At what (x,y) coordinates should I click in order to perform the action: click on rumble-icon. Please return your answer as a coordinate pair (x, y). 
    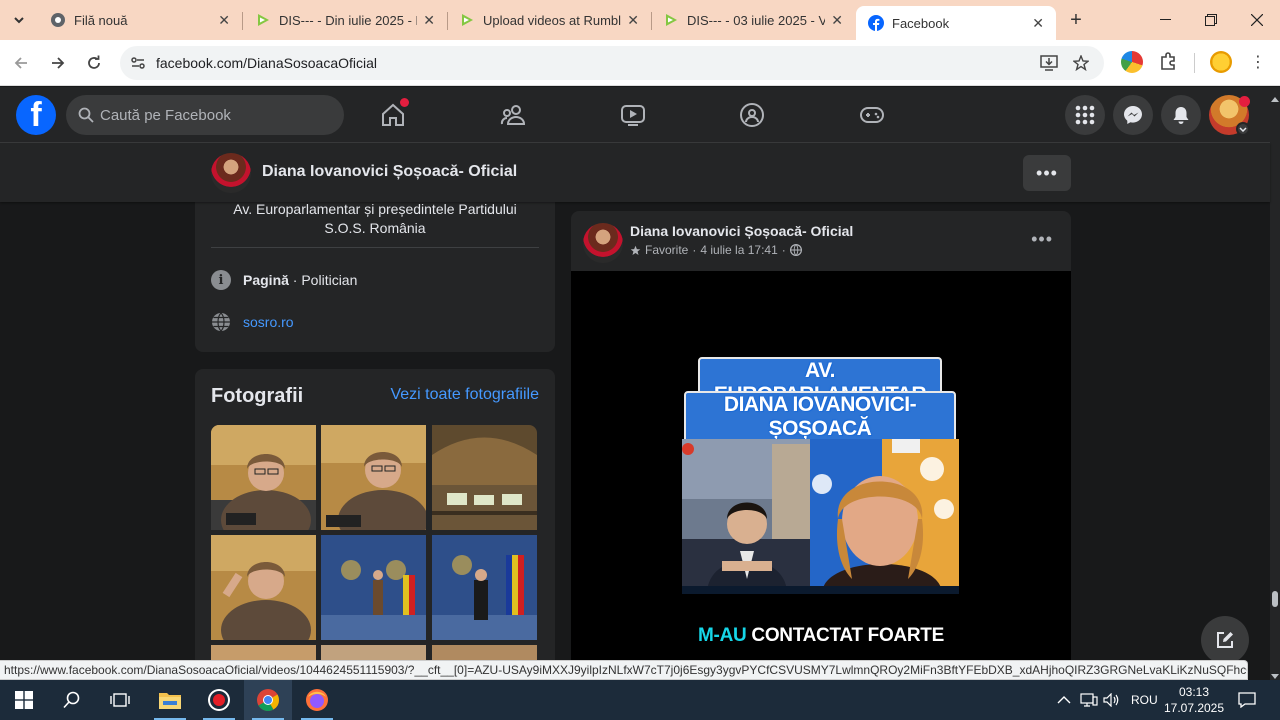
    Looking at the image, I should click on (671, 20).